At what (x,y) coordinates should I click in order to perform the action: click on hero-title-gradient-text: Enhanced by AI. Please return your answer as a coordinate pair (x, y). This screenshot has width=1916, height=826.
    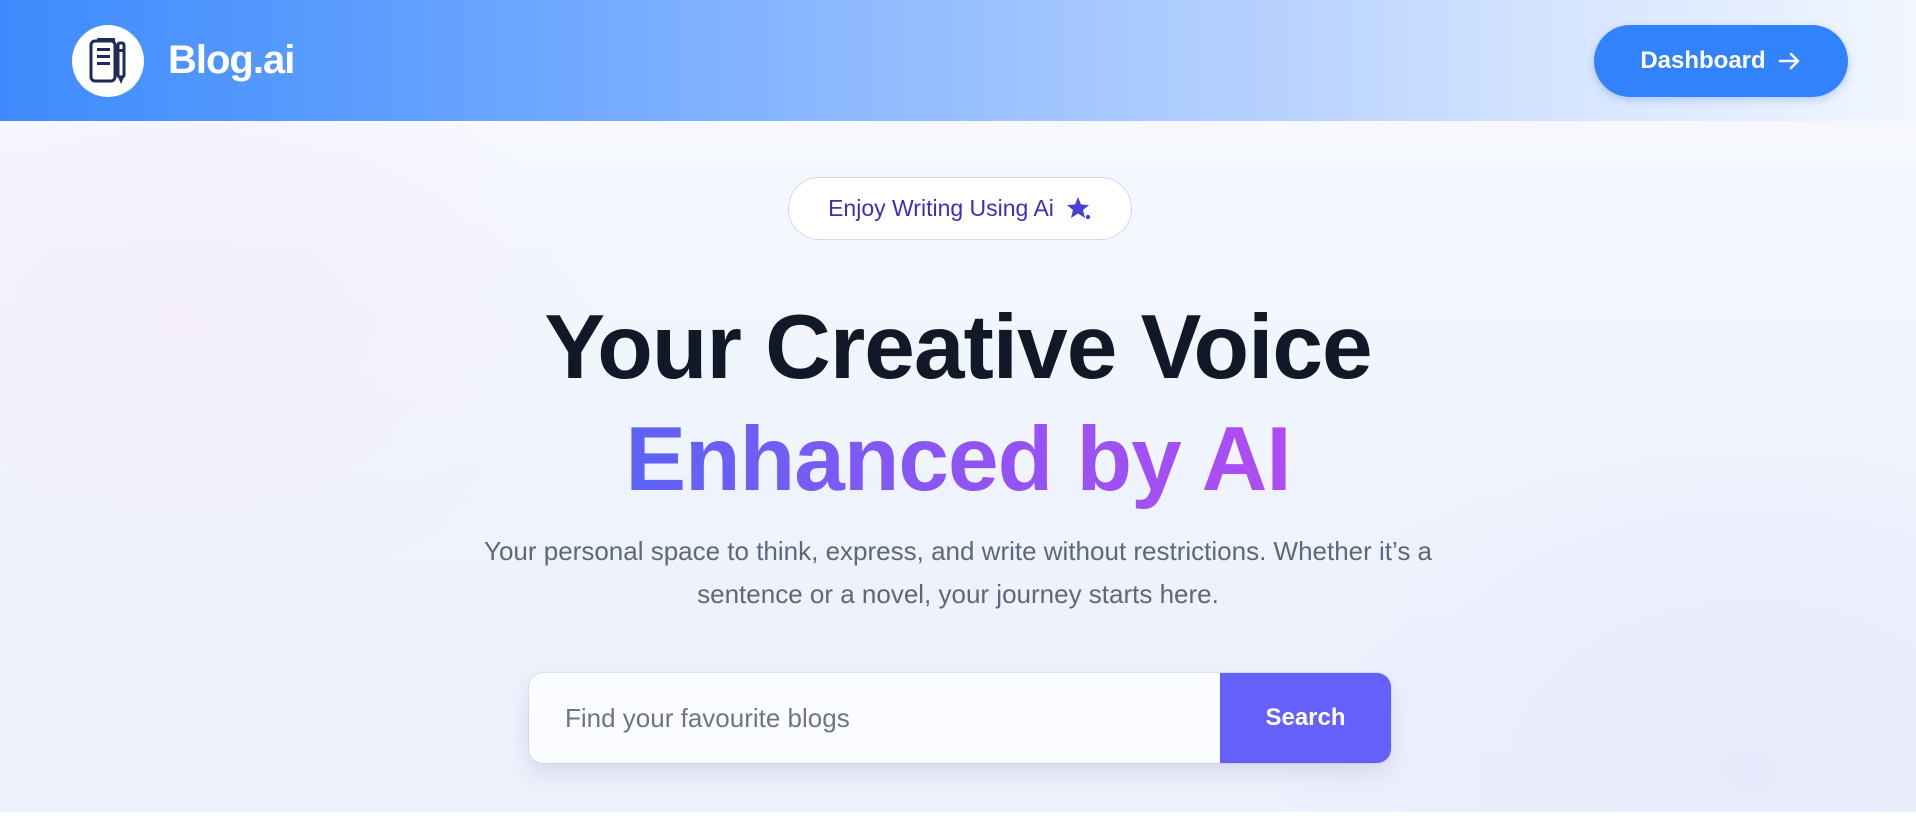
    Looking at the image, I should click on (958, 459).